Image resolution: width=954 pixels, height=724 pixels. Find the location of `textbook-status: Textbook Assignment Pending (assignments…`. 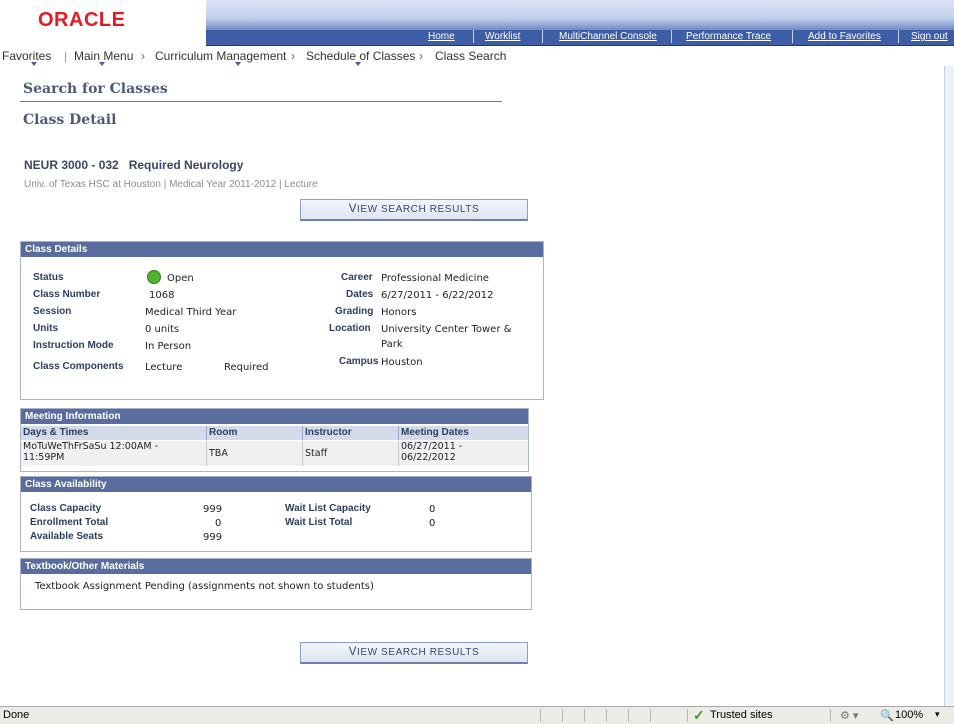

textbook-status: Textbook Assignment Pending (assignments… is located at coordinates (204, 586).